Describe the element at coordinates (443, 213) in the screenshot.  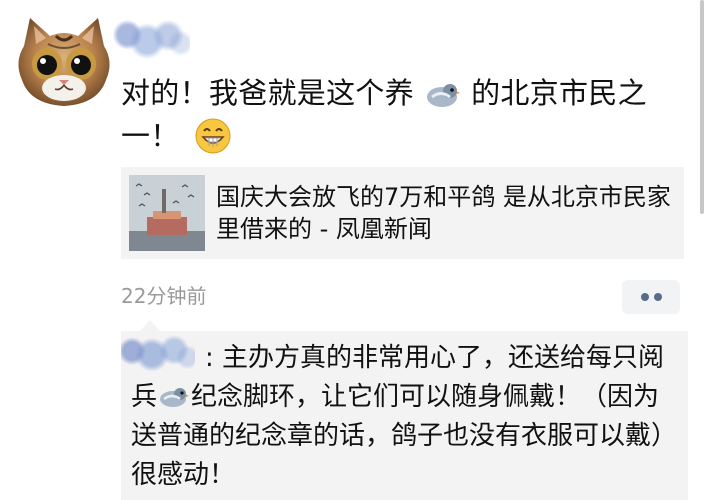
I see `link-title: 国庆大会放飞的7万和平鸽 是从北京市民家里借来的 - 凤凰新闻` at that location.